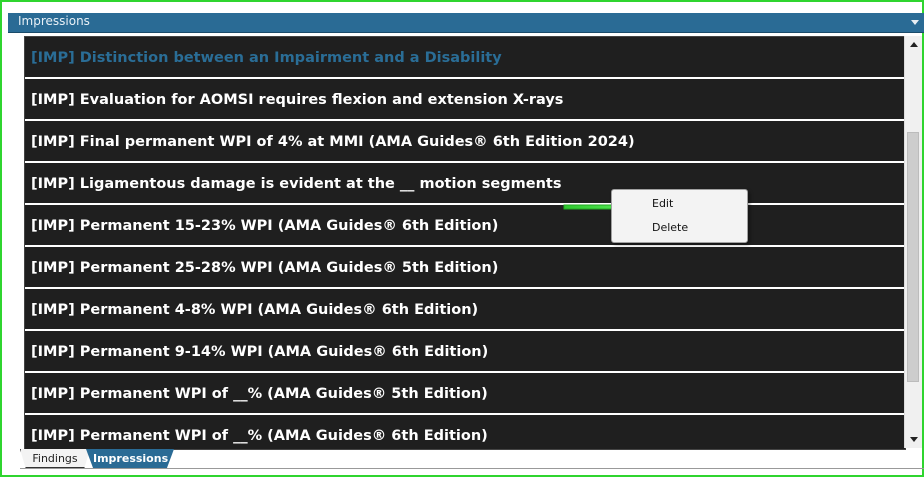 This screenshot has height=477, width=924. I want to click on scroll-down-button, so click(913, 439).